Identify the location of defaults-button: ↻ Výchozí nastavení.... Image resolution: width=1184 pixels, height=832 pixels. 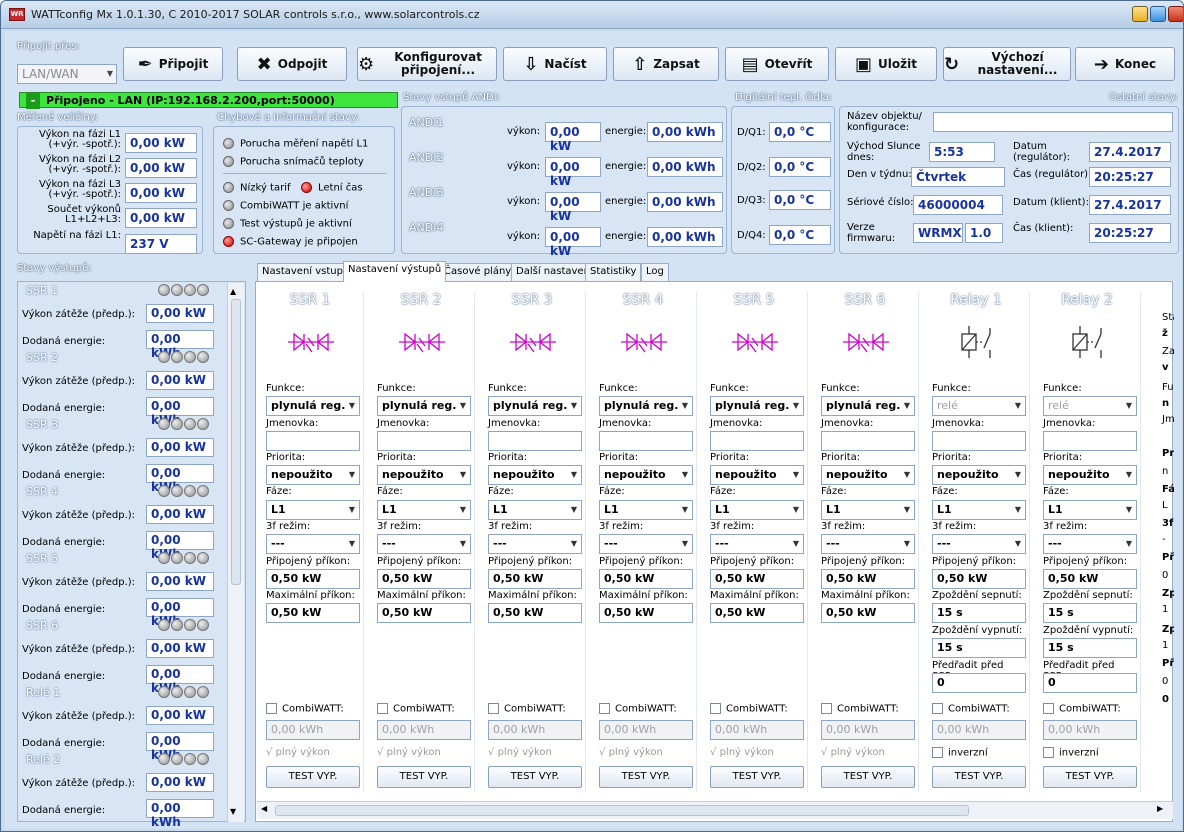
(1007, 64).